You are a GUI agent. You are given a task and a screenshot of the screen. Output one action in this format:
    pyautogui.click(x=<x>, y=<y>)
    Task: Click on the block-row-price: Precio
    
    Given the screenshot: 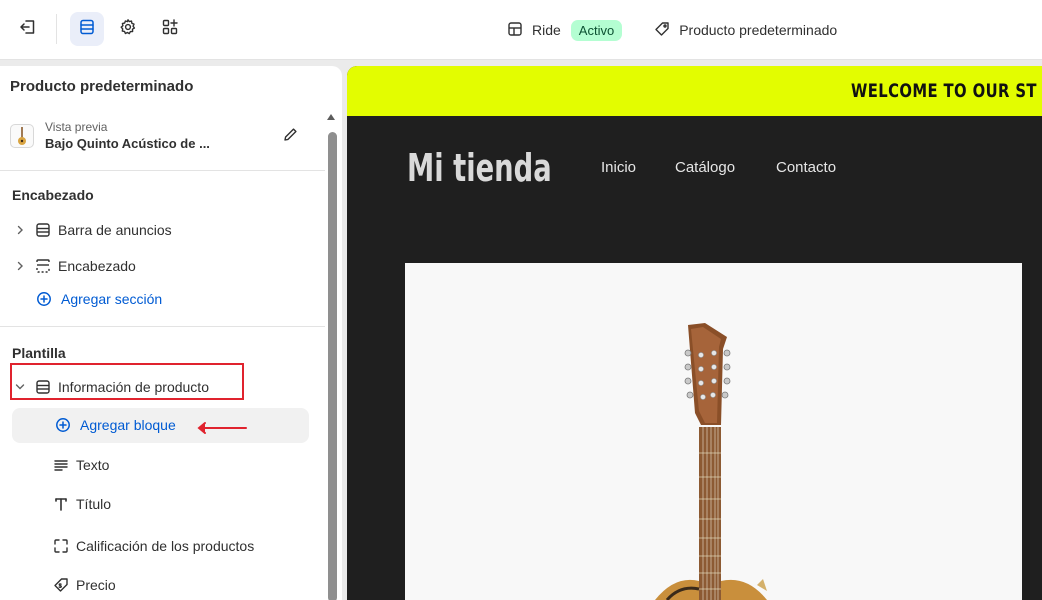 What is the action you would take?
    pyautogui.click(x=162, y=584)
    